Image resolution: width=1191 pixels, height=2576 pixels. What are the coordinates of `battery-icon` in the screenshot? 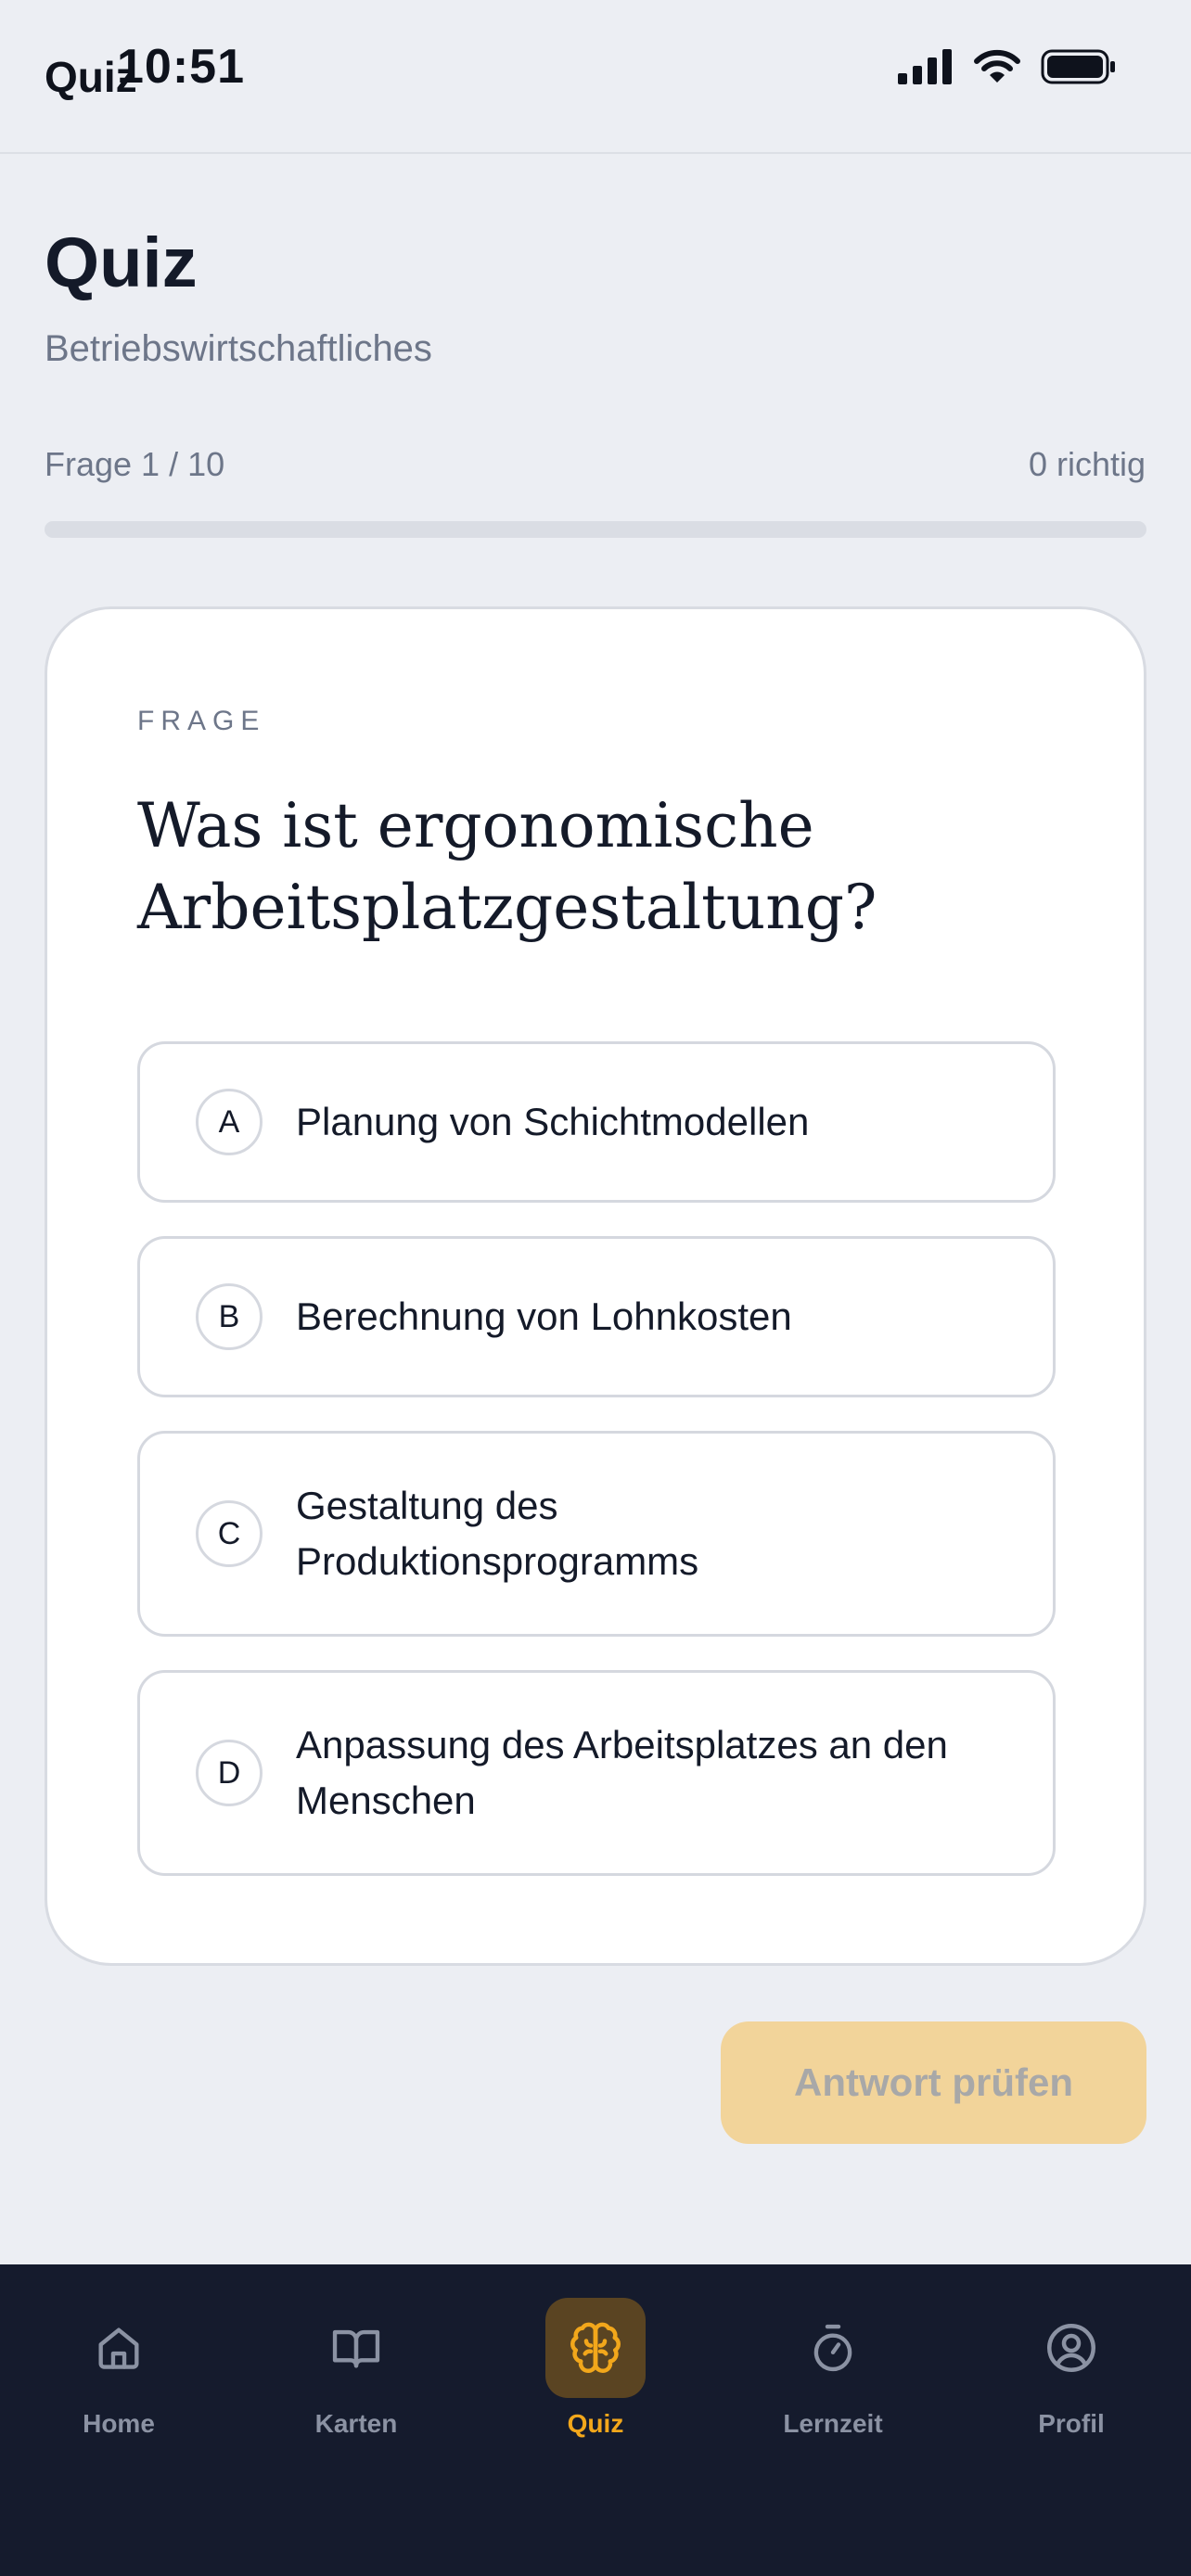 It's located at (1078, 66).